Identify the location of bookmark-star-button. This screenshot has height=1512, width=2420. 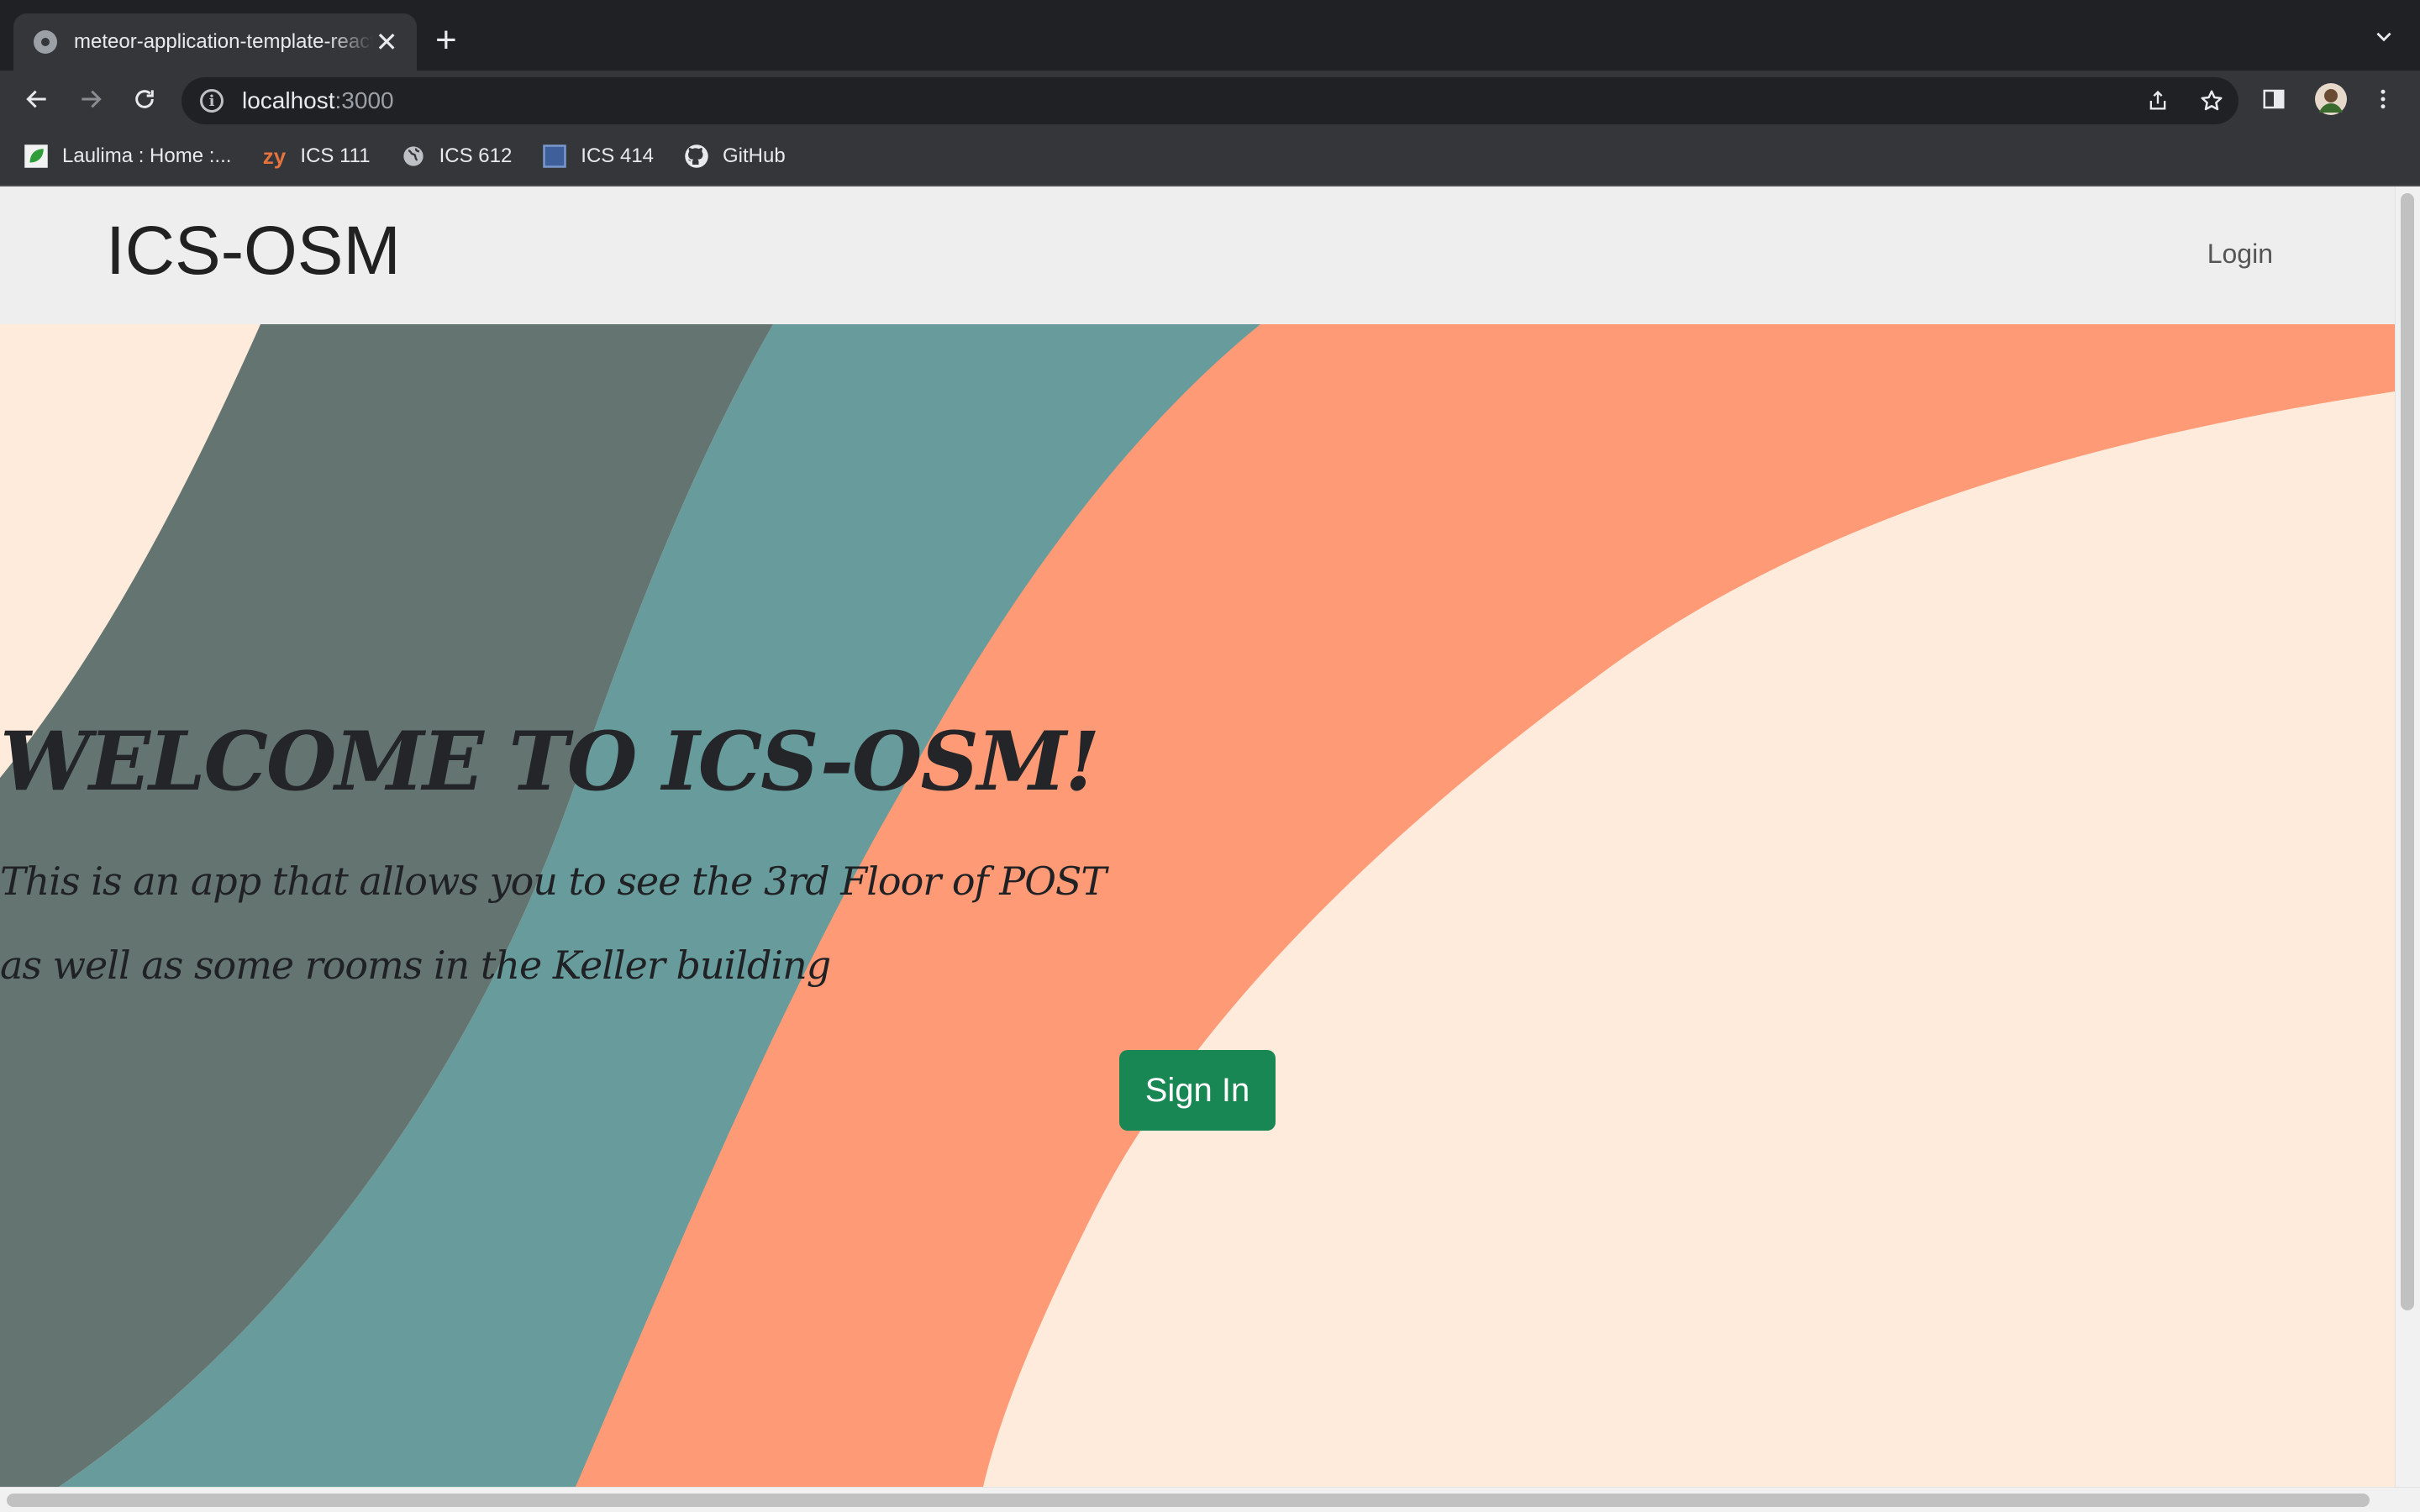
(2211, 100).